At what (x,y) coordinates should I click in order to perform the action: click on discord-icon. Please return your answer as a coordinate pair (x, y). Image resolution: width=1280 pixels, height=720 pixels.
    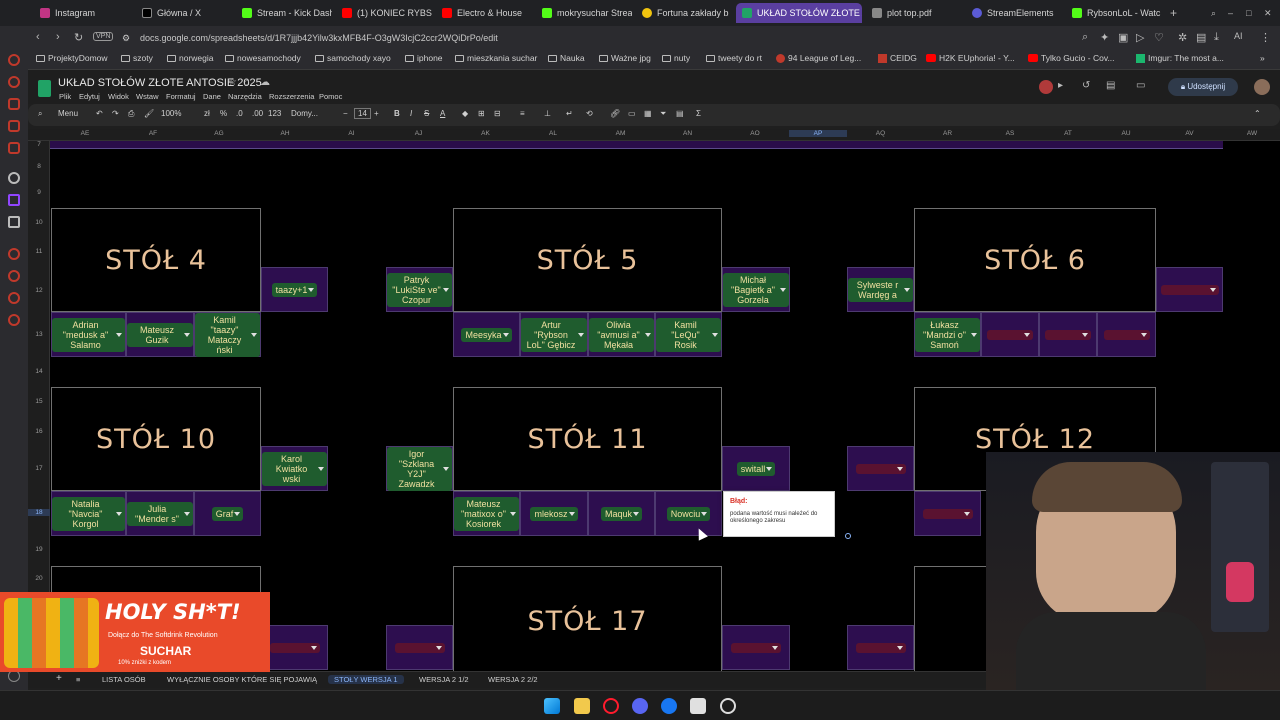
    Looking at the image, I should click on (640, 706).